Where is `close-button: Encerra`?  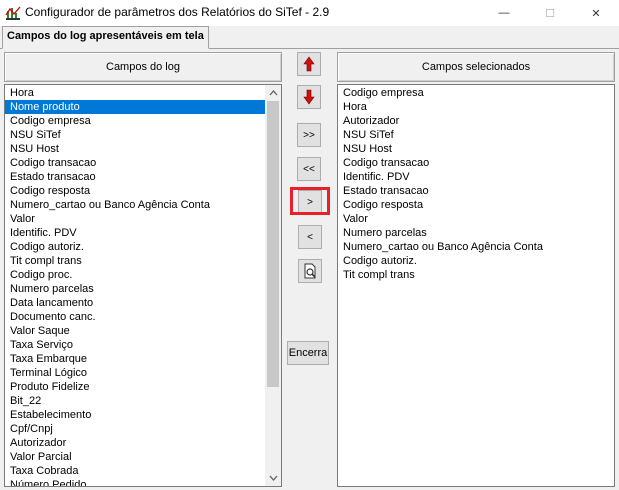 close-button: Encerra is located at coordinates (308, 353).